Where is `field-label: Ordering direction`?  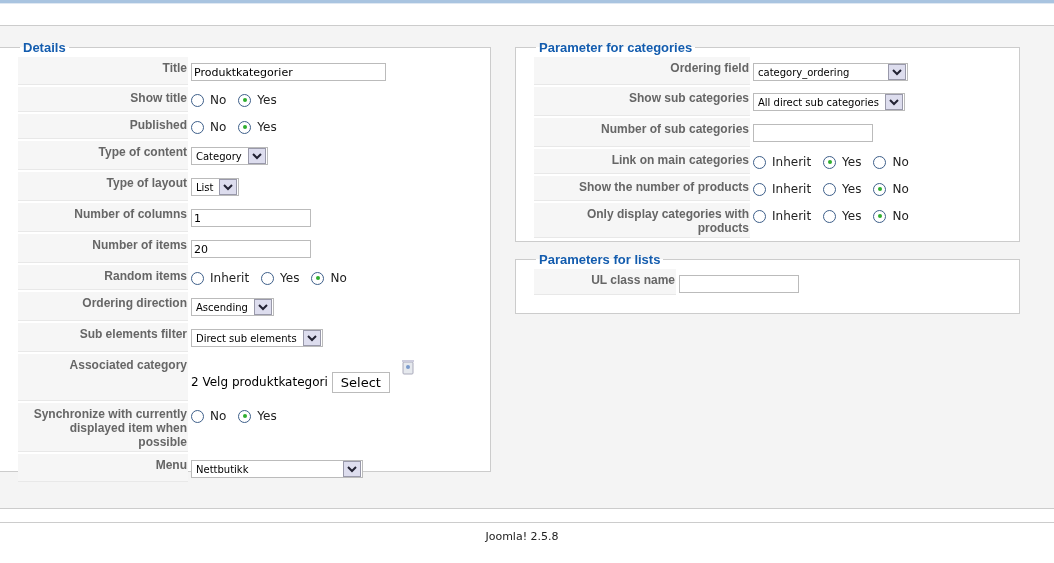 field-label: Ordering direction is located at coordinates (103, 306).